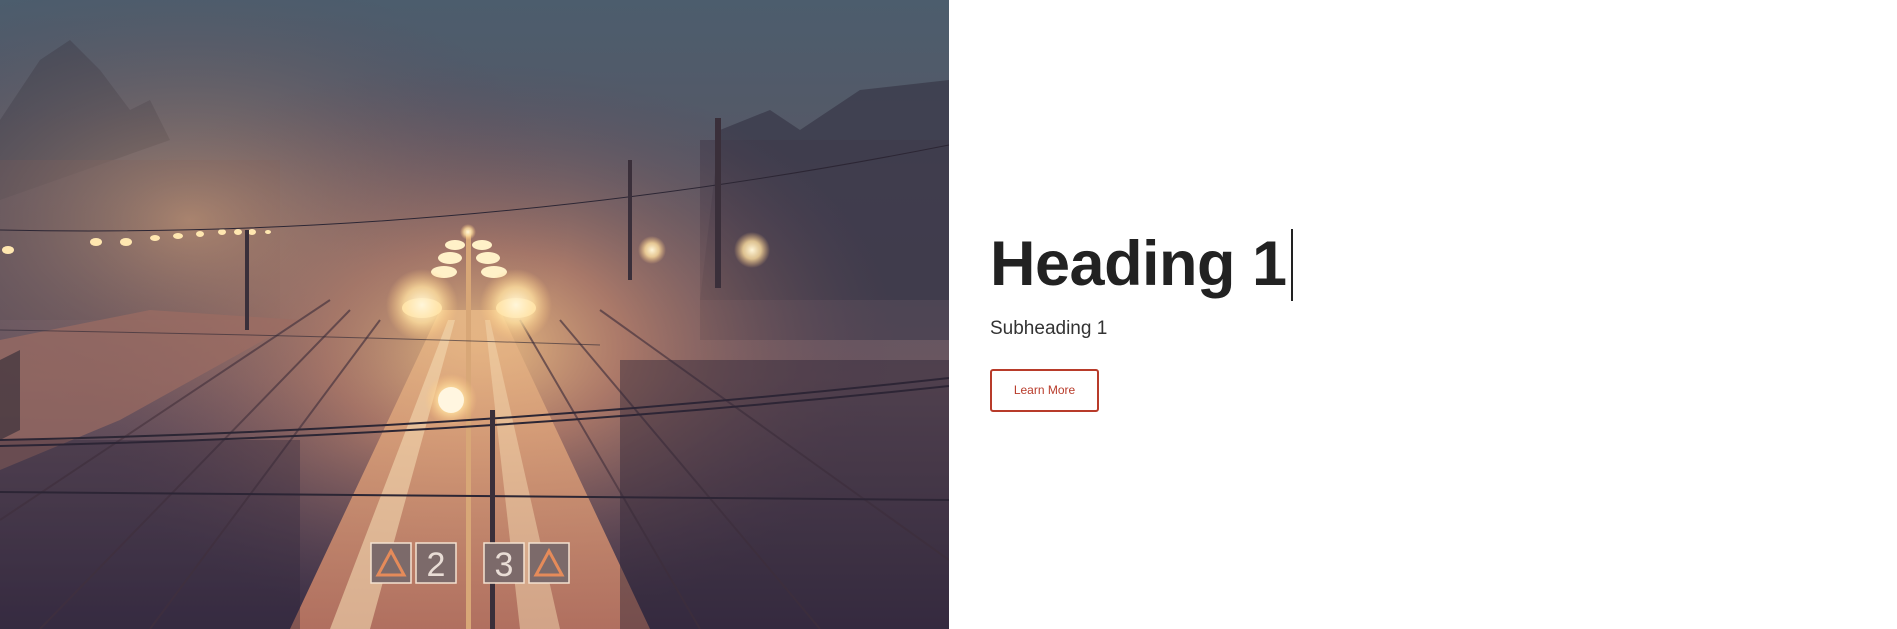  Describe the element at coordinates (1138, 264) in the screenshot. I see `heading-text: Heading 1` at that location.